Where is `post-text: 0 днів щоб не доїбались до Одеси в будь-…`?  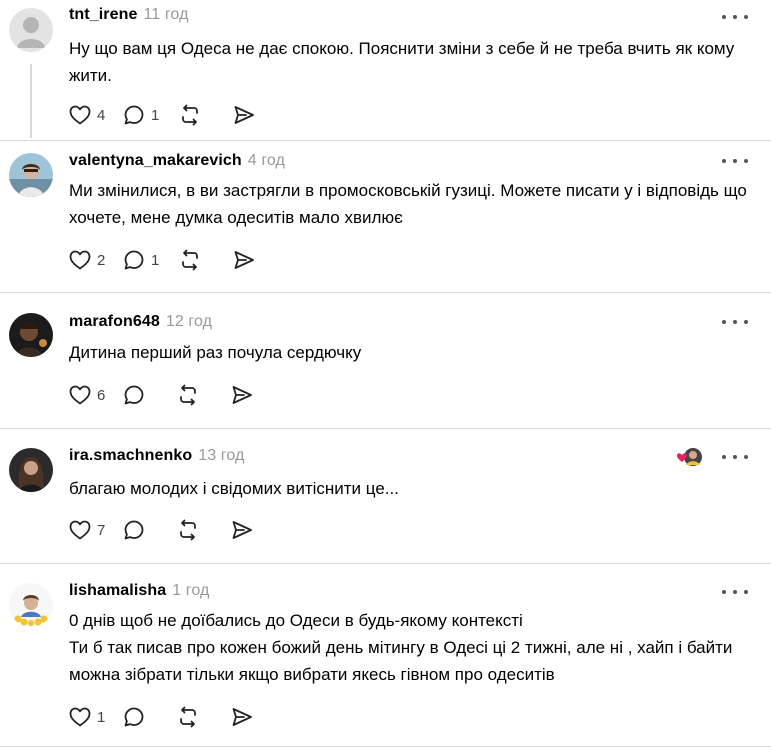
post-text: 0 днів щоб не доїбались до Одеси в будь-… is located at coordinates (409, 647).